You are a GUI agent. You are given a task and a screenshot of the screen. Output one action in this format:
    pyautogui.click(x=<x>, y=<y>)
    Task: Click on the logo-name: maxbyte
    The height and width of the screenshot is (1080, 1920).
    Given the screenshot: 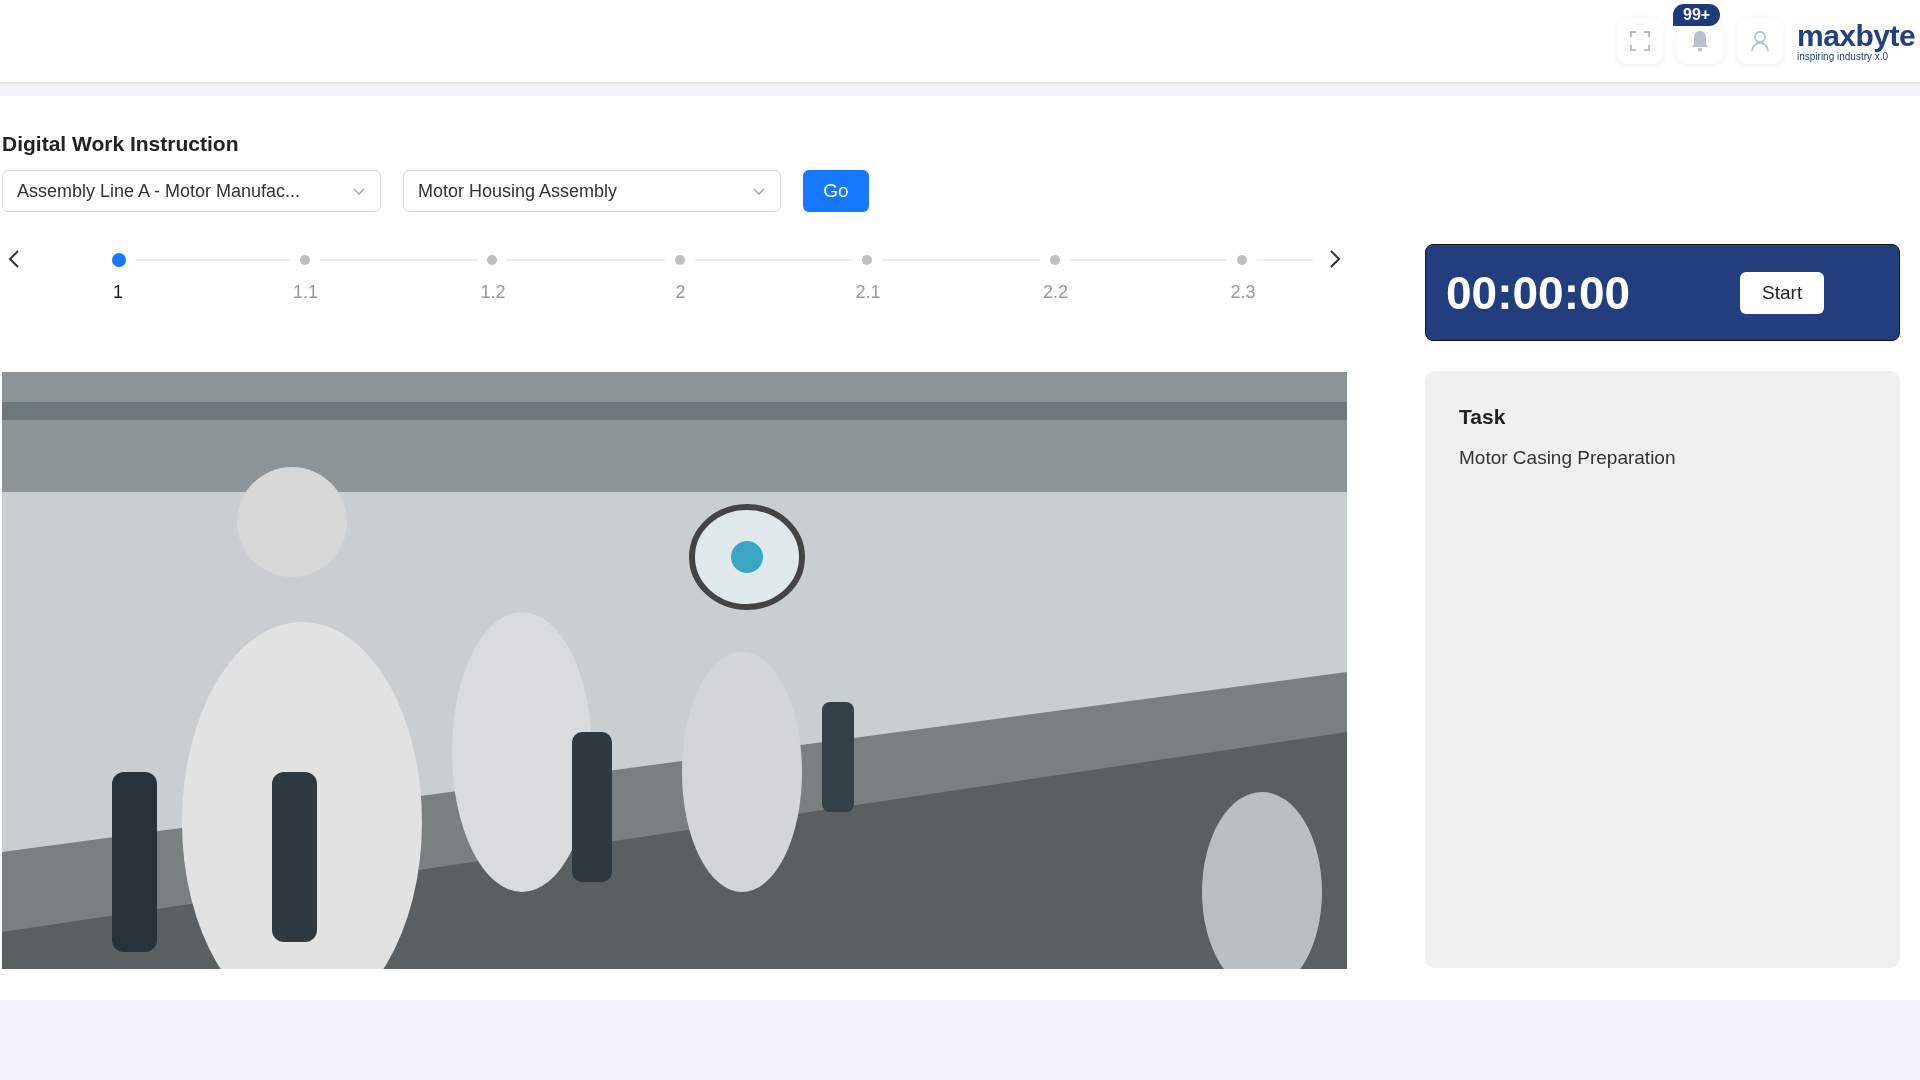 What is the action you would take?
    pyautogui.click(x=1857, y=35)
    